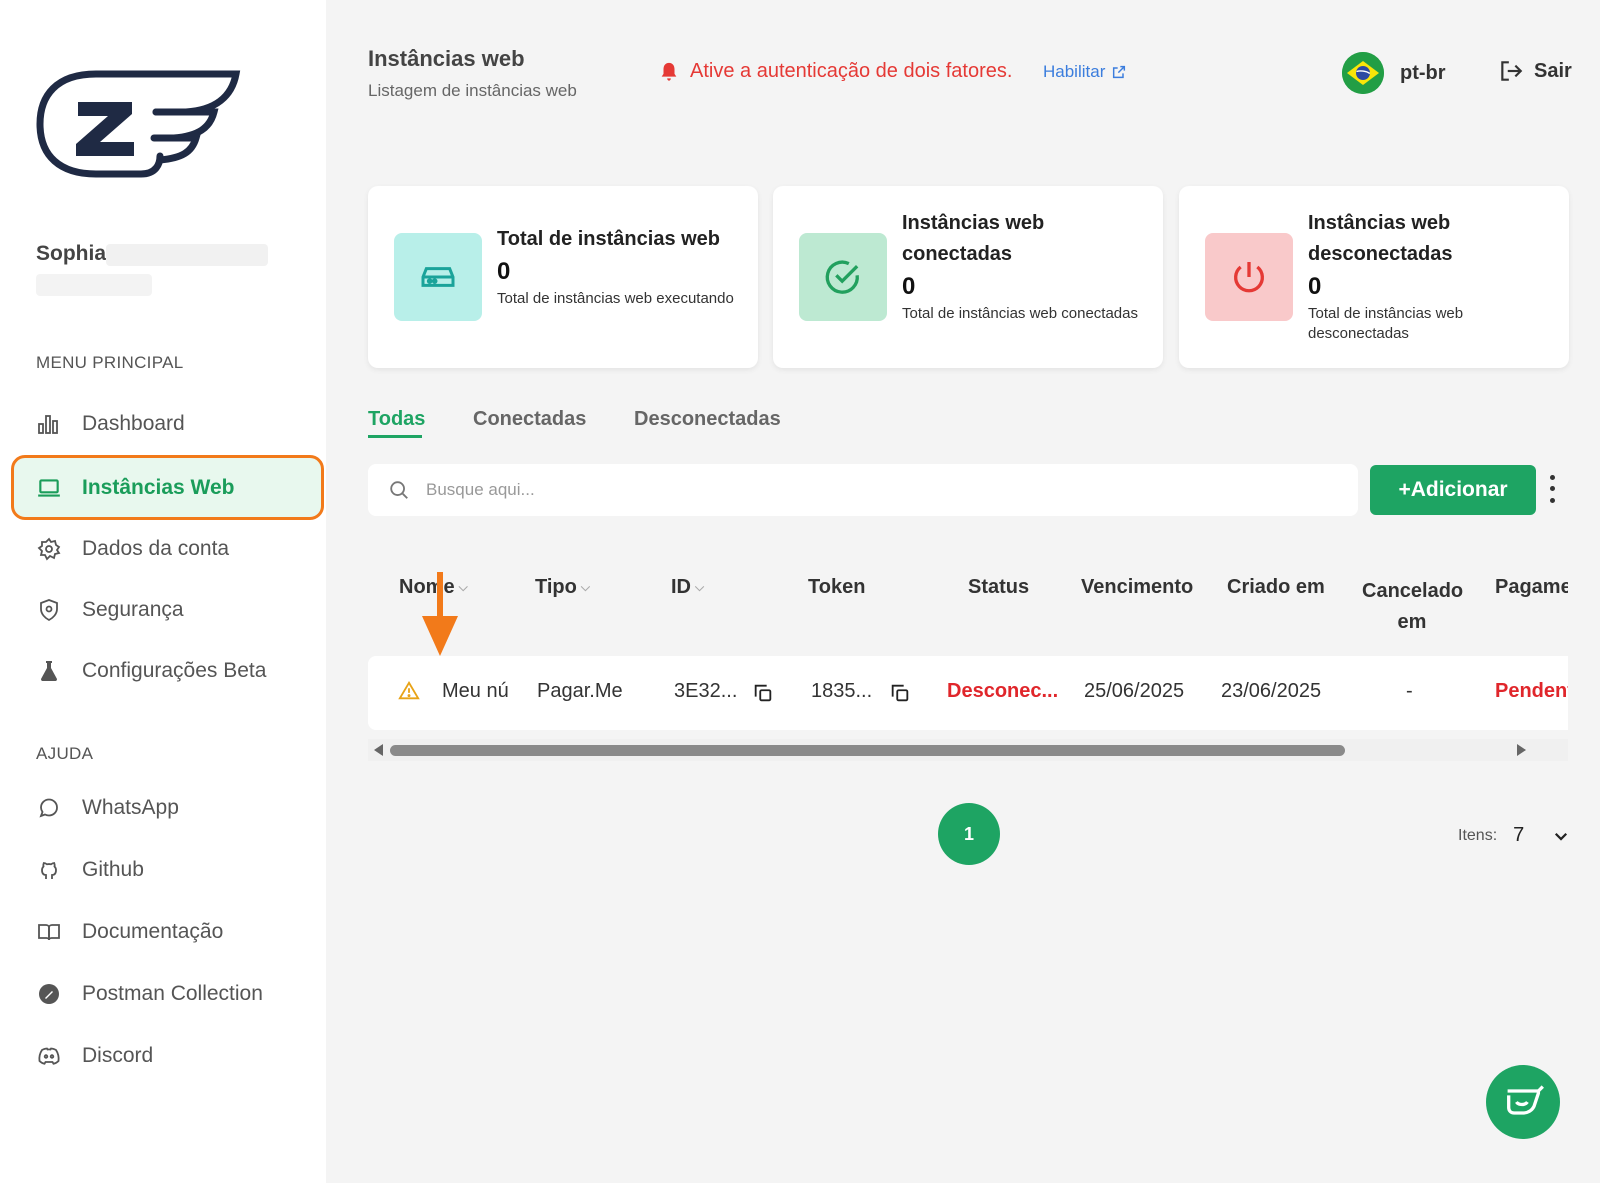 The image size is (1600, 1183). What do you see at coordinates (1531, 587) in the screenshot?
I see `column-header-payment: Pagame` at bounding box center [1531, 587].